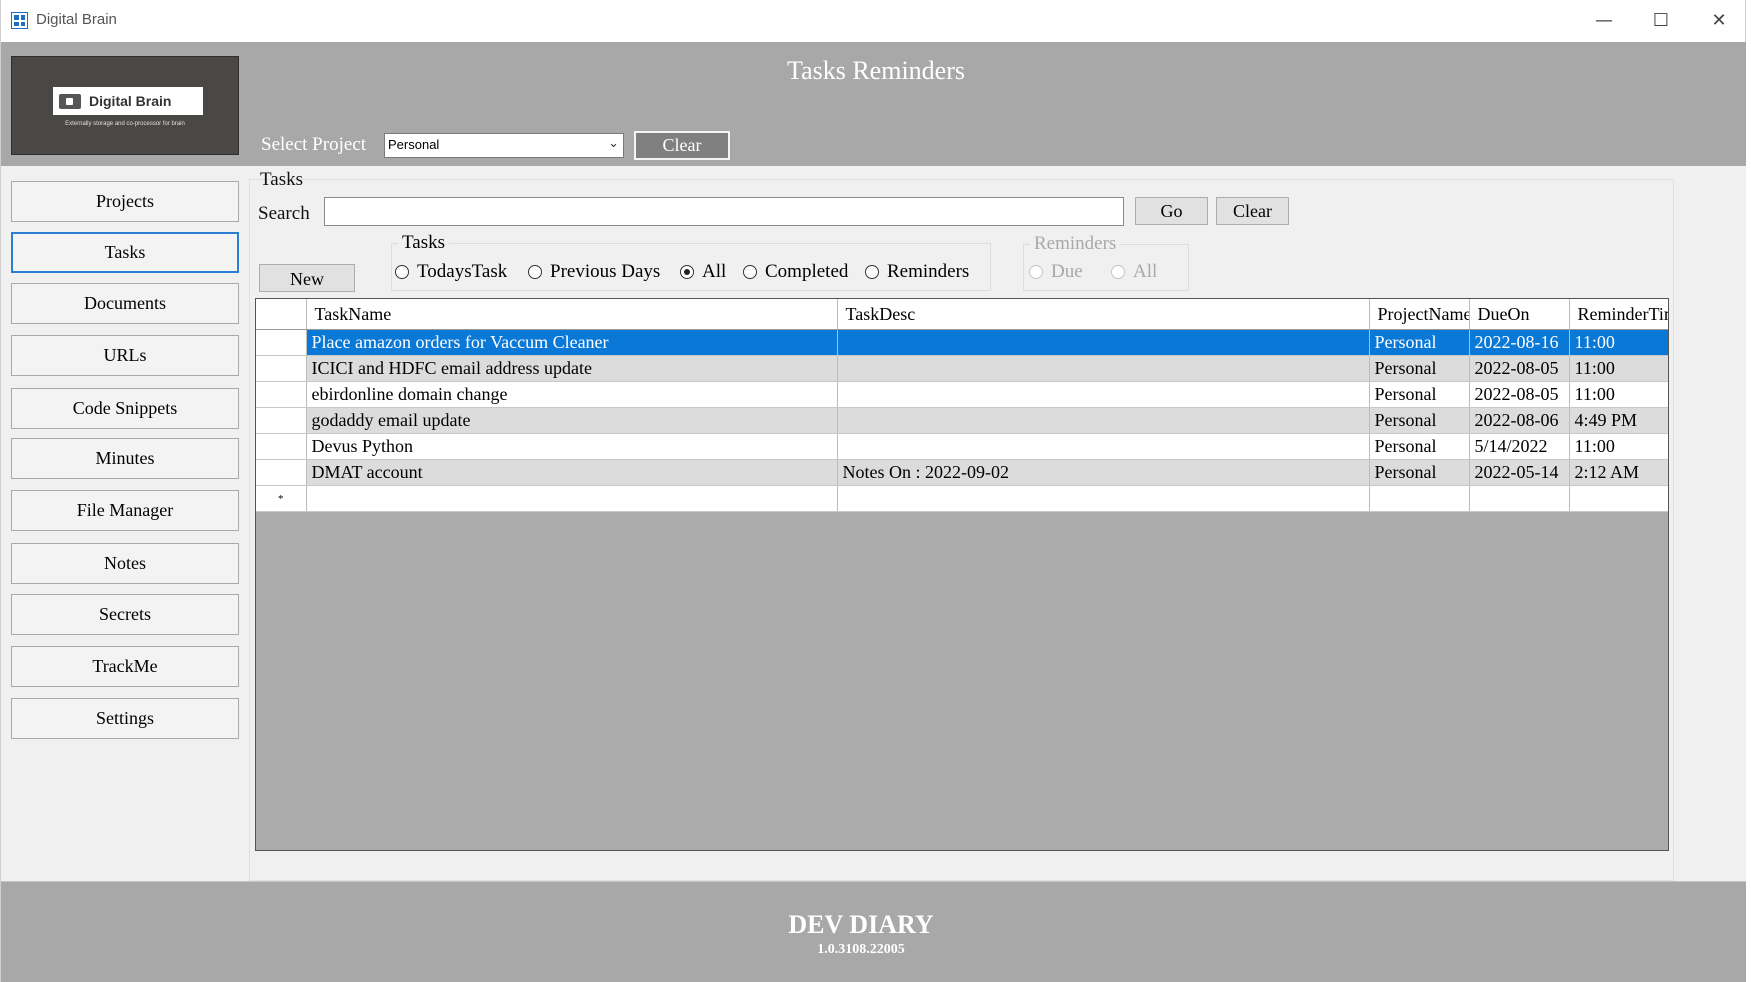 The height and width of the screenshot is (982, 1751). What do you see at coordinates (1171, 211) in the screenshot?
I see `go-button: Go` at bounding box center [1171, 211].